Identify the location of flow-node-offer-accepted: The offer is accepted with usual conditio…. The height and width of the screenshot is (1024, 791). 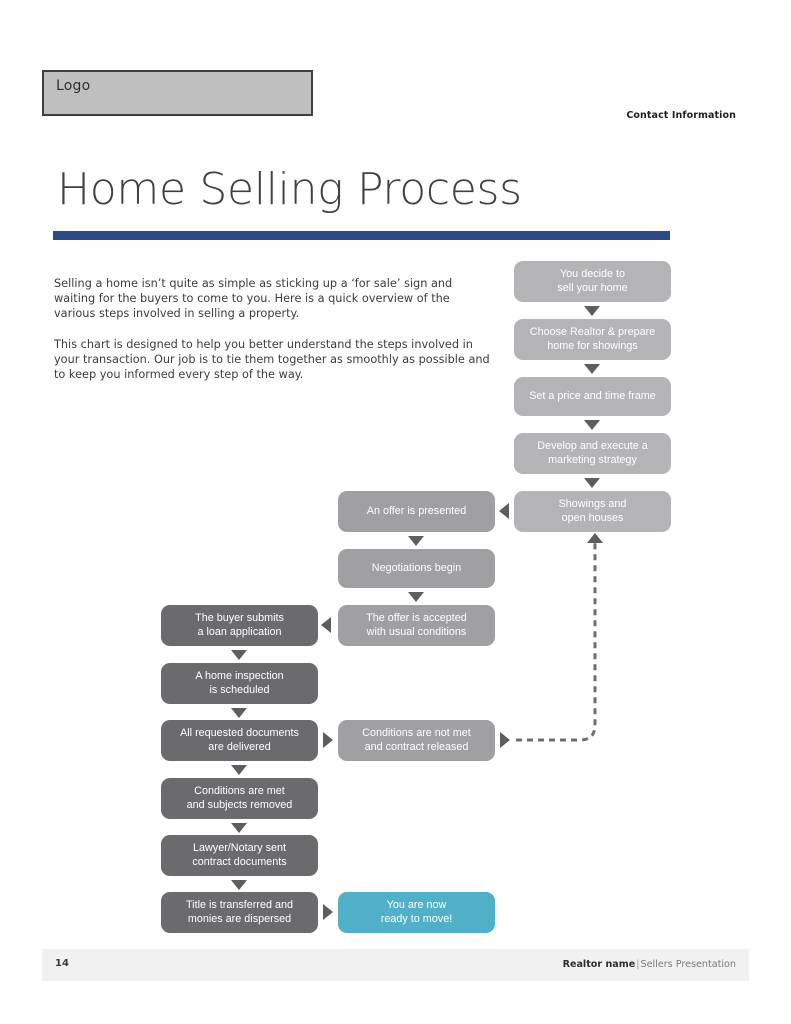
(416, 625).